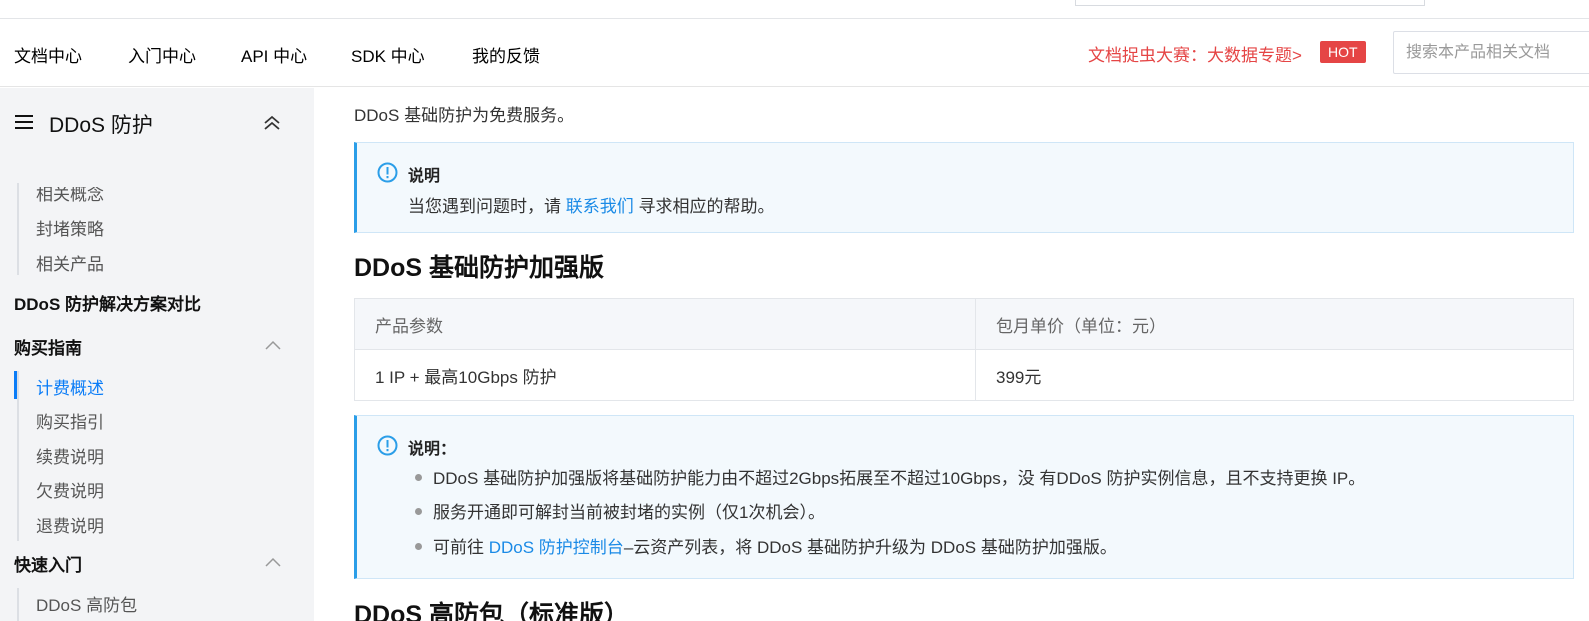 The height and width of the screenshot is (621, 1589). Describe the element at coordinates (162, 54) in the screenshot. I see `nav-getting-started-center: 入门中心` at that location.